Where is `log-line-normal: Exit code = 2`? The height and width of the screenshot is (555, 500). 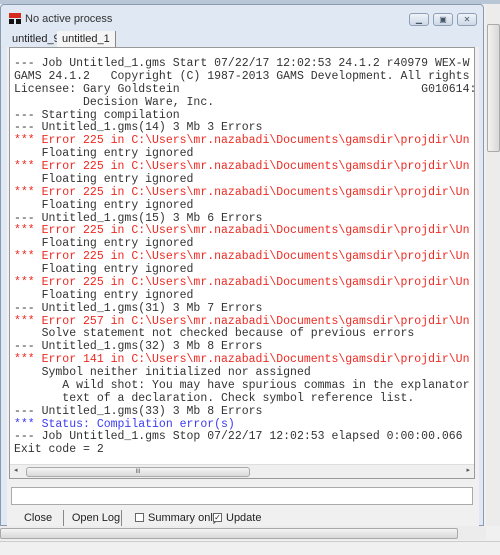 log-line-normal: Exit code = 2 is located at coordinates (59, 450).